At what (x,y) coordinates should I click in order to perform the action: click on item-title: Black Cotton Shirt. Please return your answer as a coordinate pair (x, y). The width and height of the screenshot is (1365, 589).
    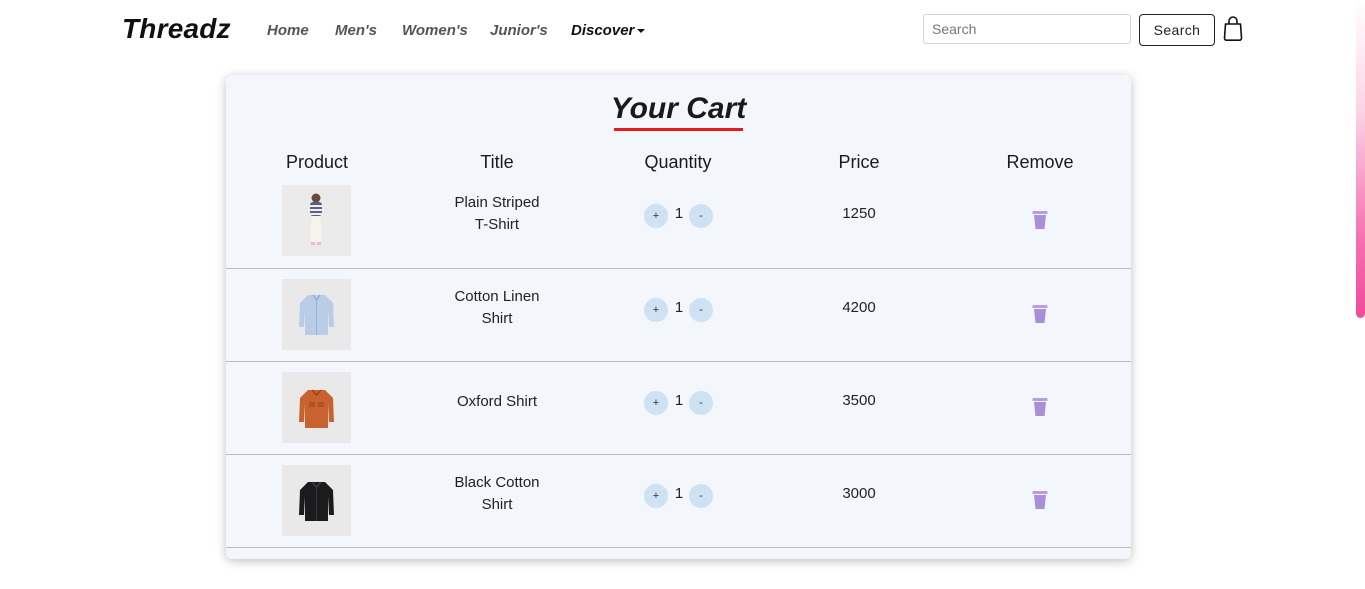
    Looking at the image, I should click on (497, 494).